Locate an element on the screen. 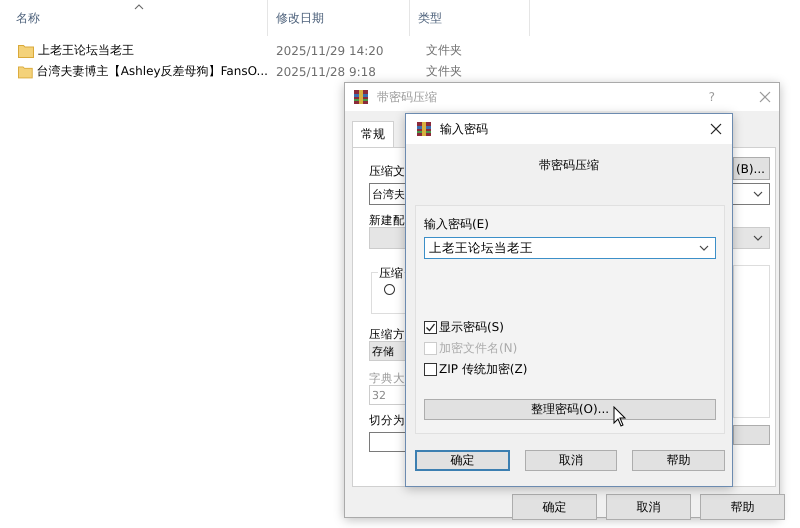 Image resolution: width=800 pixels, height=528 pixels. file-name: 上老王论坛当老王 is located at coordinates (86, 50).